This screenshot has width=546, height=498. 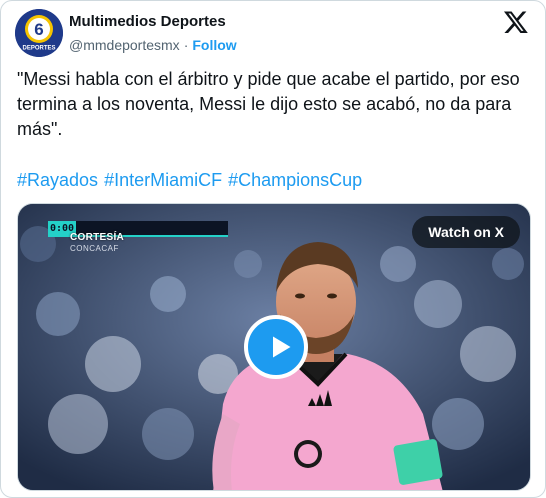 What do you see at coordinates (38, 29) in the screenshot?
I see `avatar-number: 6` at bounding box center [38, 29].